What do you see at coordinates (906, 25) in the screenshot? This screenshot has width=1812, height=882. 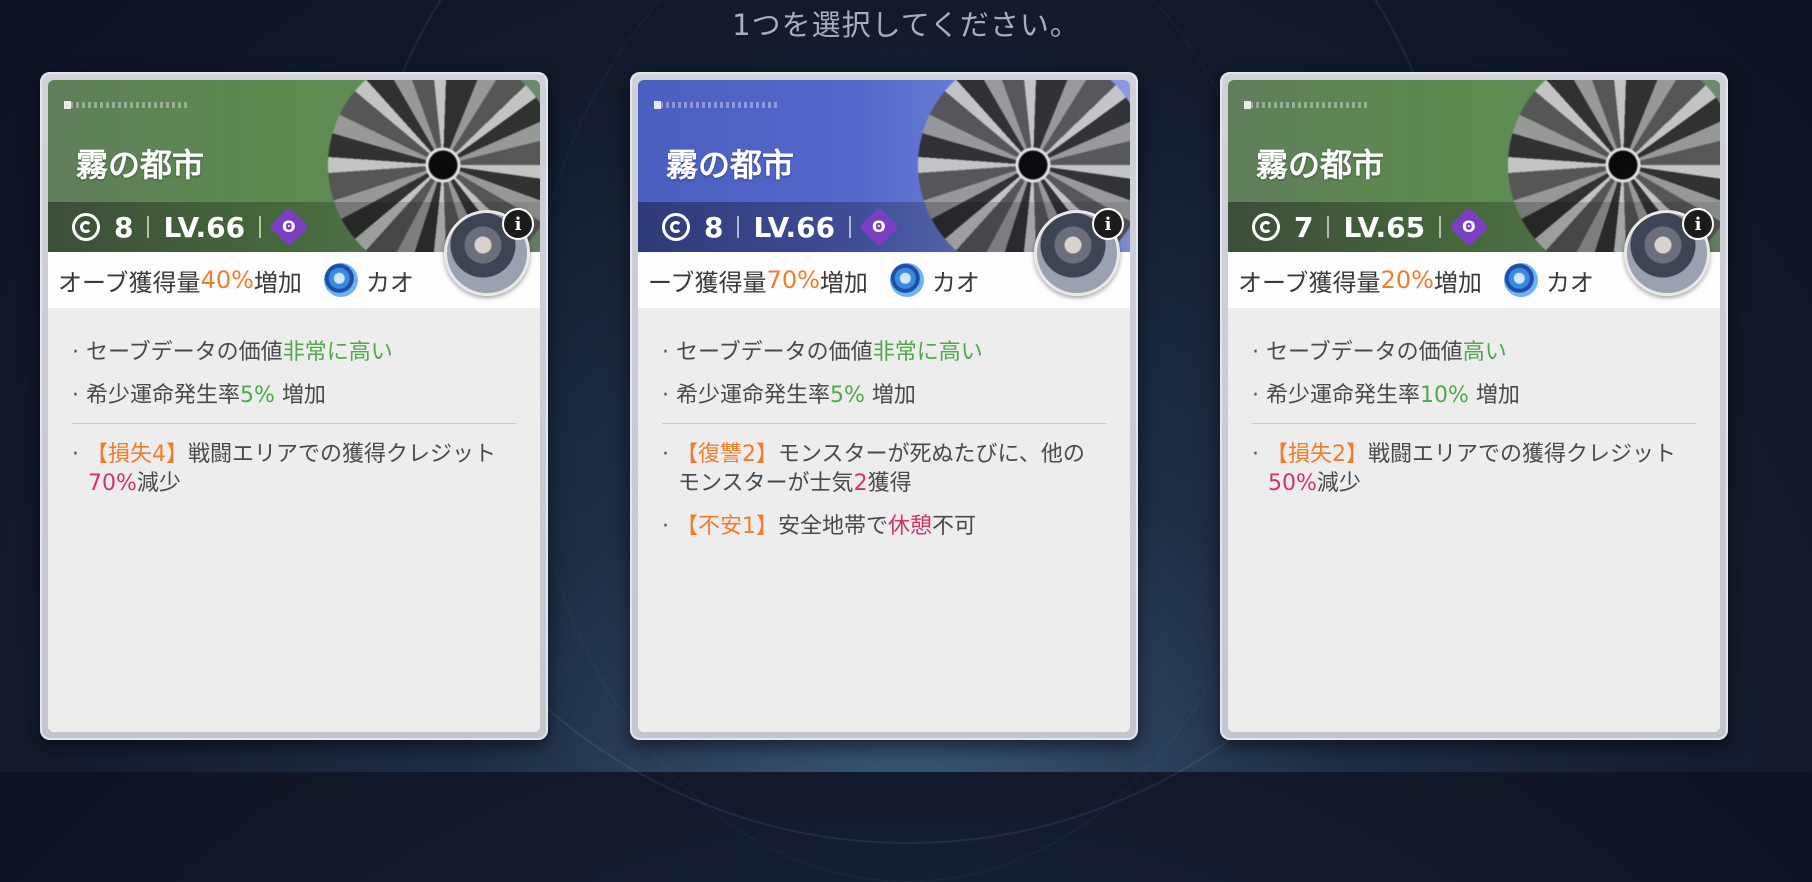 I see `selection-prompt: 1つを選択してください。` at bounding box center [906, 25].